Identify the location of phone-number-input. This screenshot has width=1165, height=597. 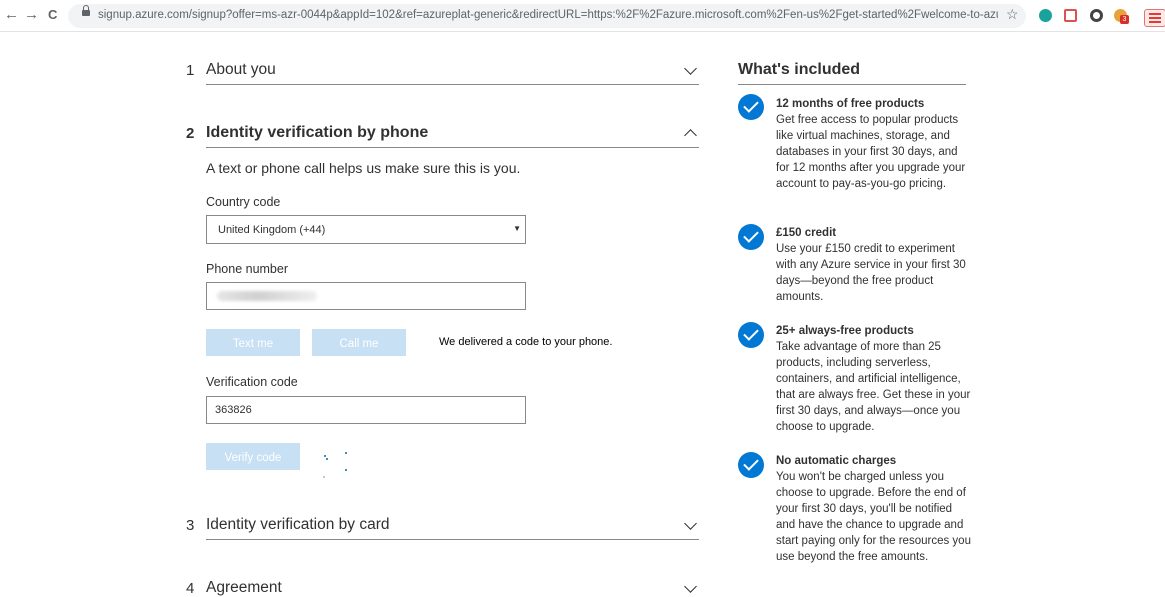
(366, 296).